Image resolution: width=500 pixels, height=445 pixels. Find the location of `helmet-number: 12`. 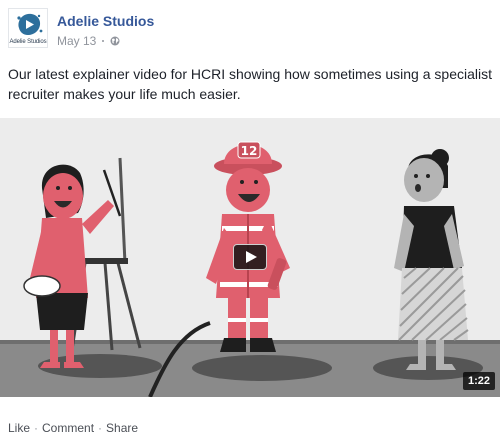

helmet-number: 12 is located at coordinates (249, 151).